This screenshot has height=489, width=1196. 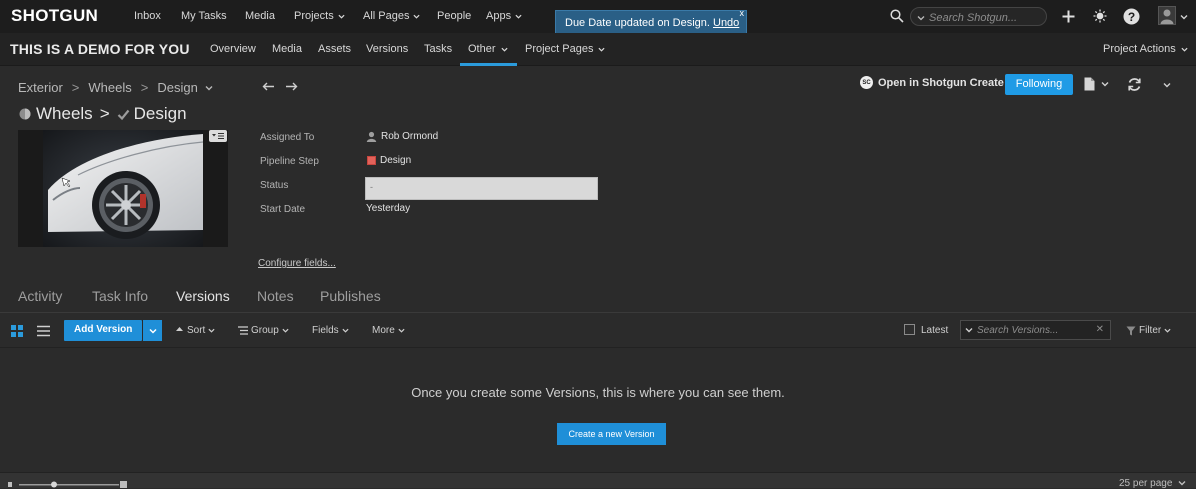 What do you see at coordinates (147, 16) in the screenshot?
I see `nav-inbox: Inbox` at bounding box center [147, 16].